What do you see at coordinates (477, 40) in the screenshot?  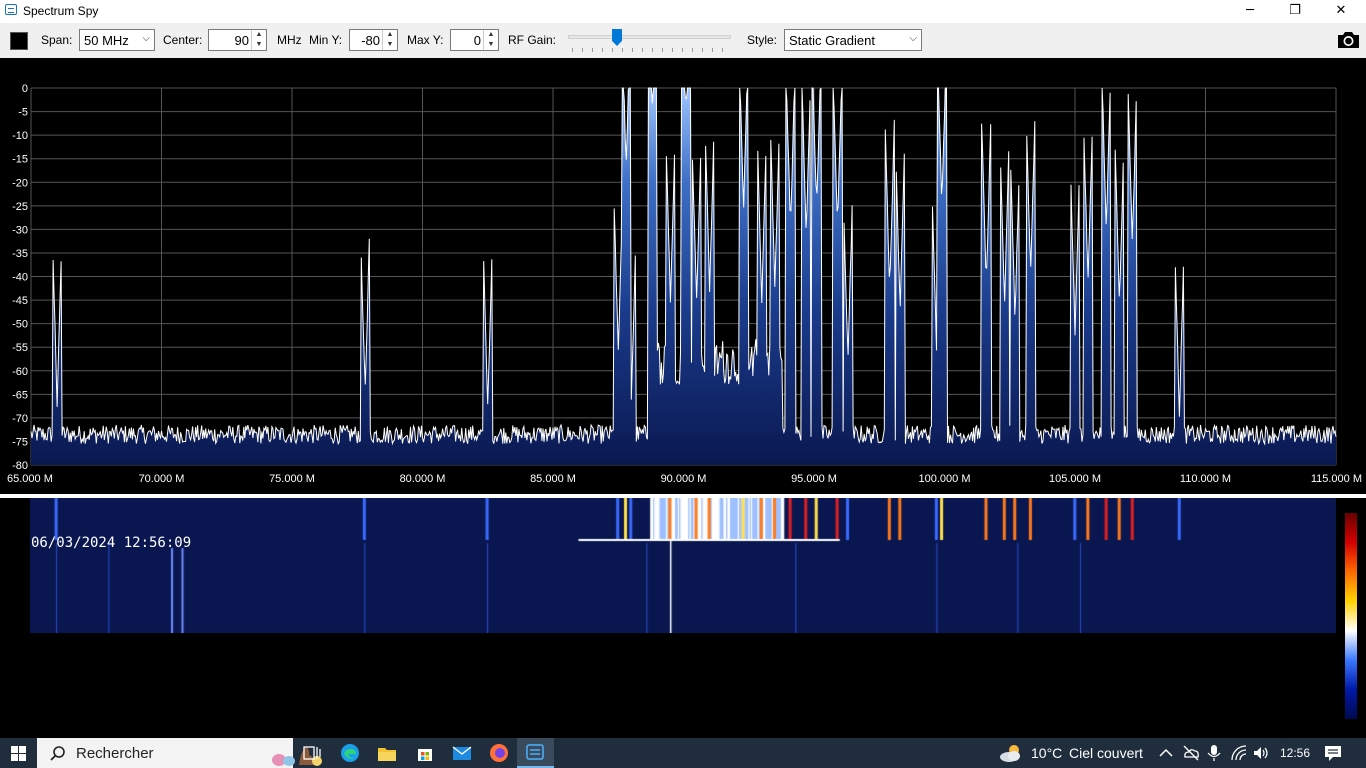 I see `maxy-value: 0` at bounding box center [477, 40].